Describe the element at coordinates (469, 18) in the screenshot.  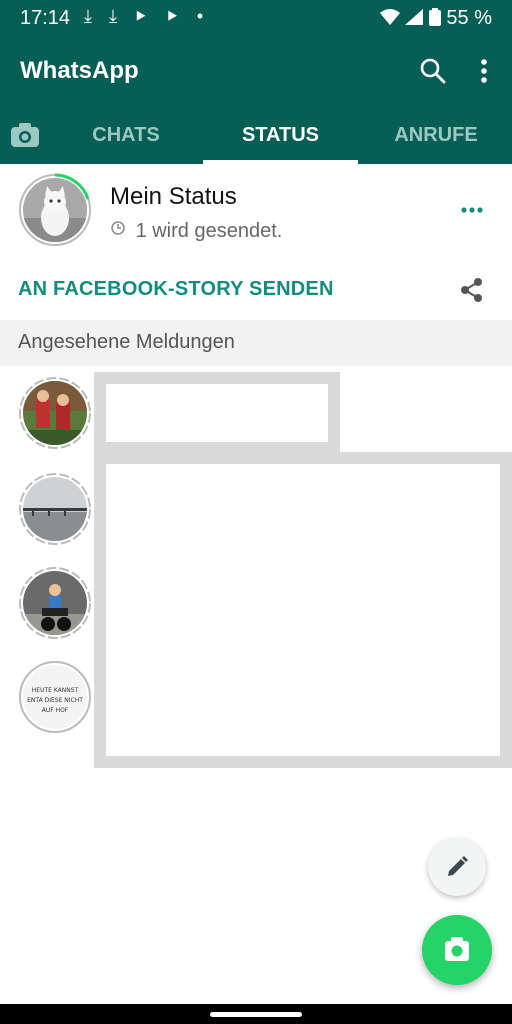
I see `battery-percent: 55 %` at that location.